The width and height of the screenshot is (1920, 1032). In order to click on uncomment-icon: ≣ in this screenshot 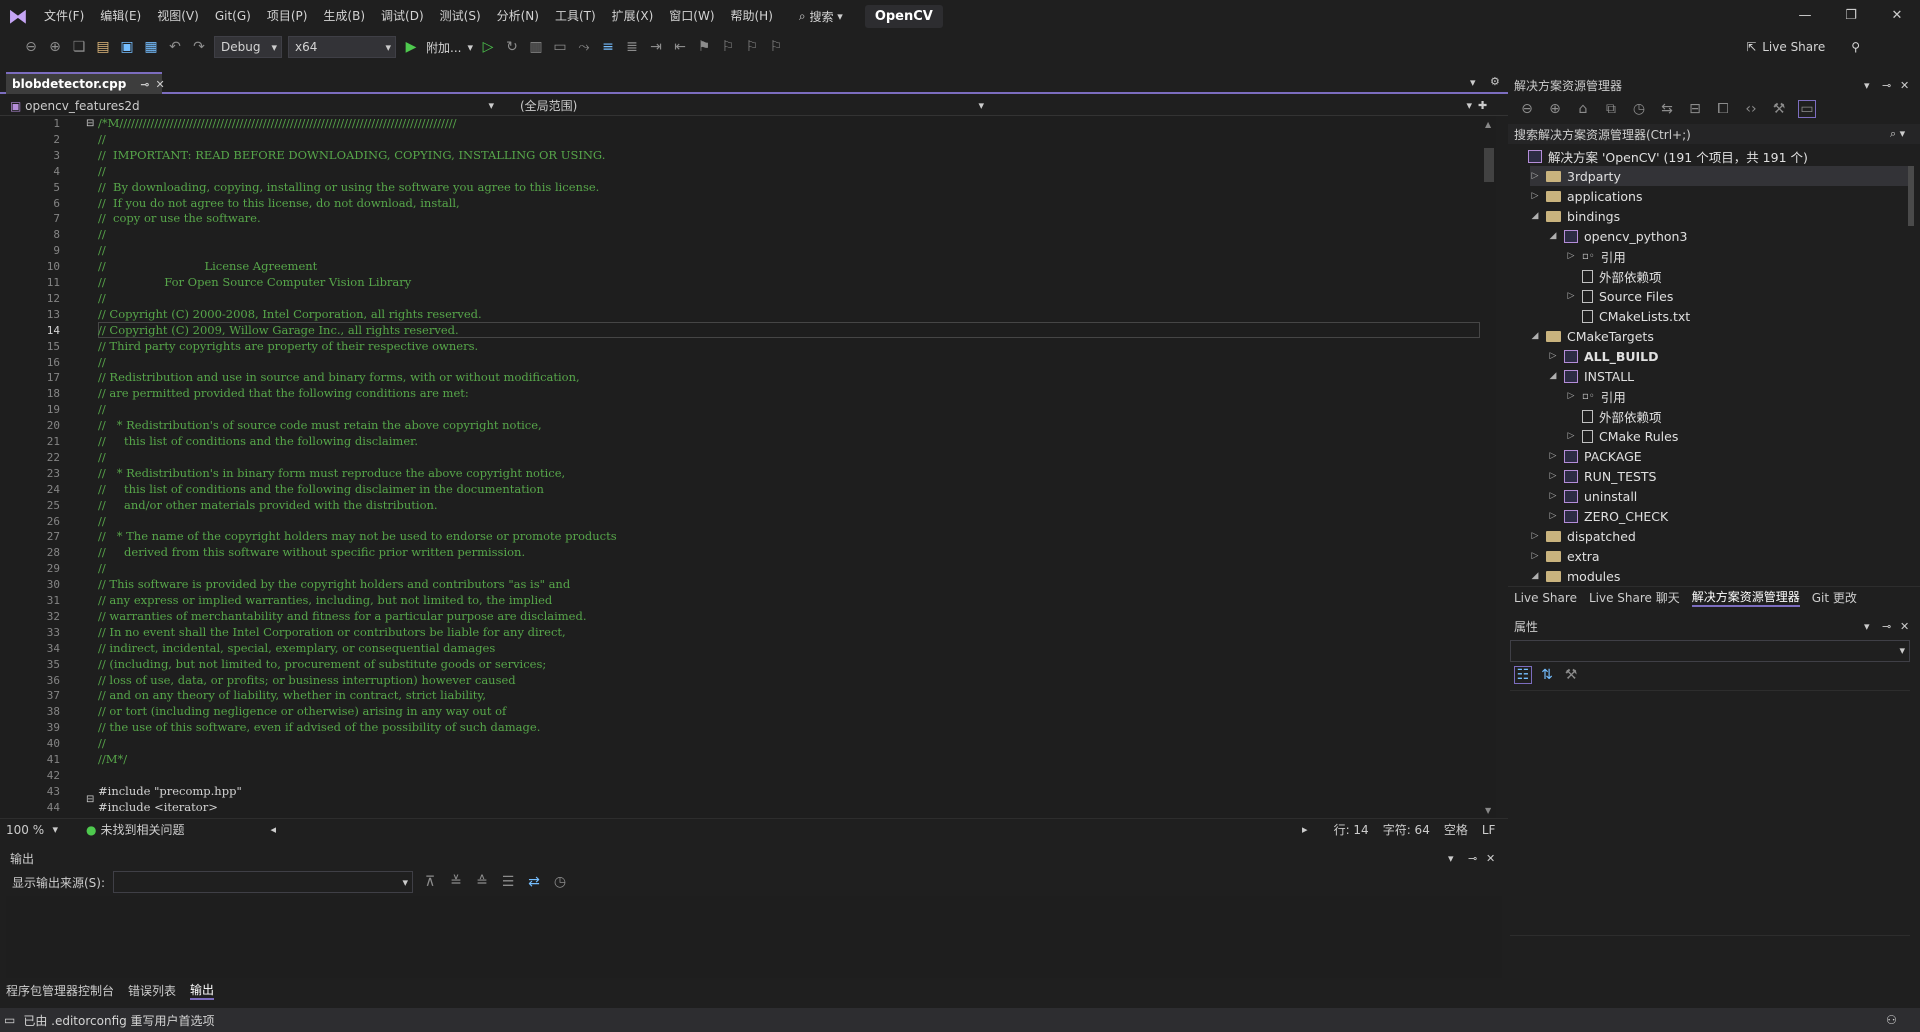, I will do `click(632, 47)`.